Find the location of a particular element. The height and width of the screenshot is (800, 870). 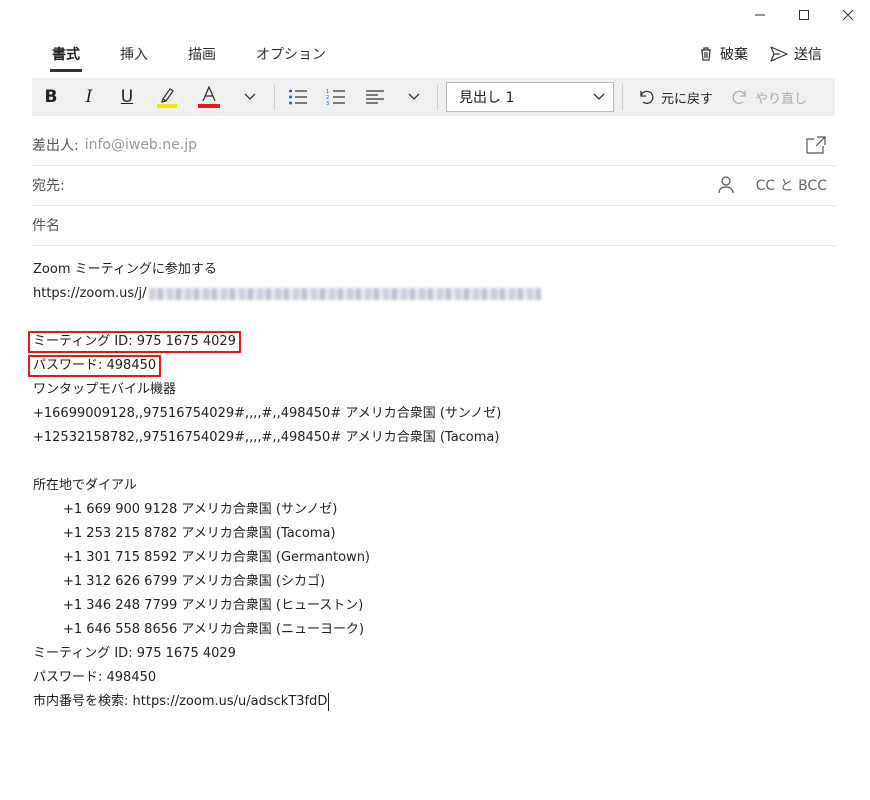

bullets-button is located at coordinates (298, 97).